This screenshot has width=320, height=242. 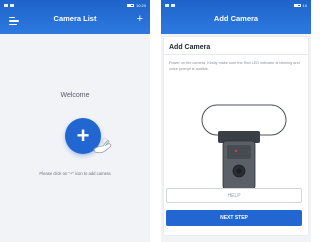 What do you see at coordinates (234, 218) in the screenshot?
I see `next-step-button: NEXT STEP` at bounding box center [234, 218].